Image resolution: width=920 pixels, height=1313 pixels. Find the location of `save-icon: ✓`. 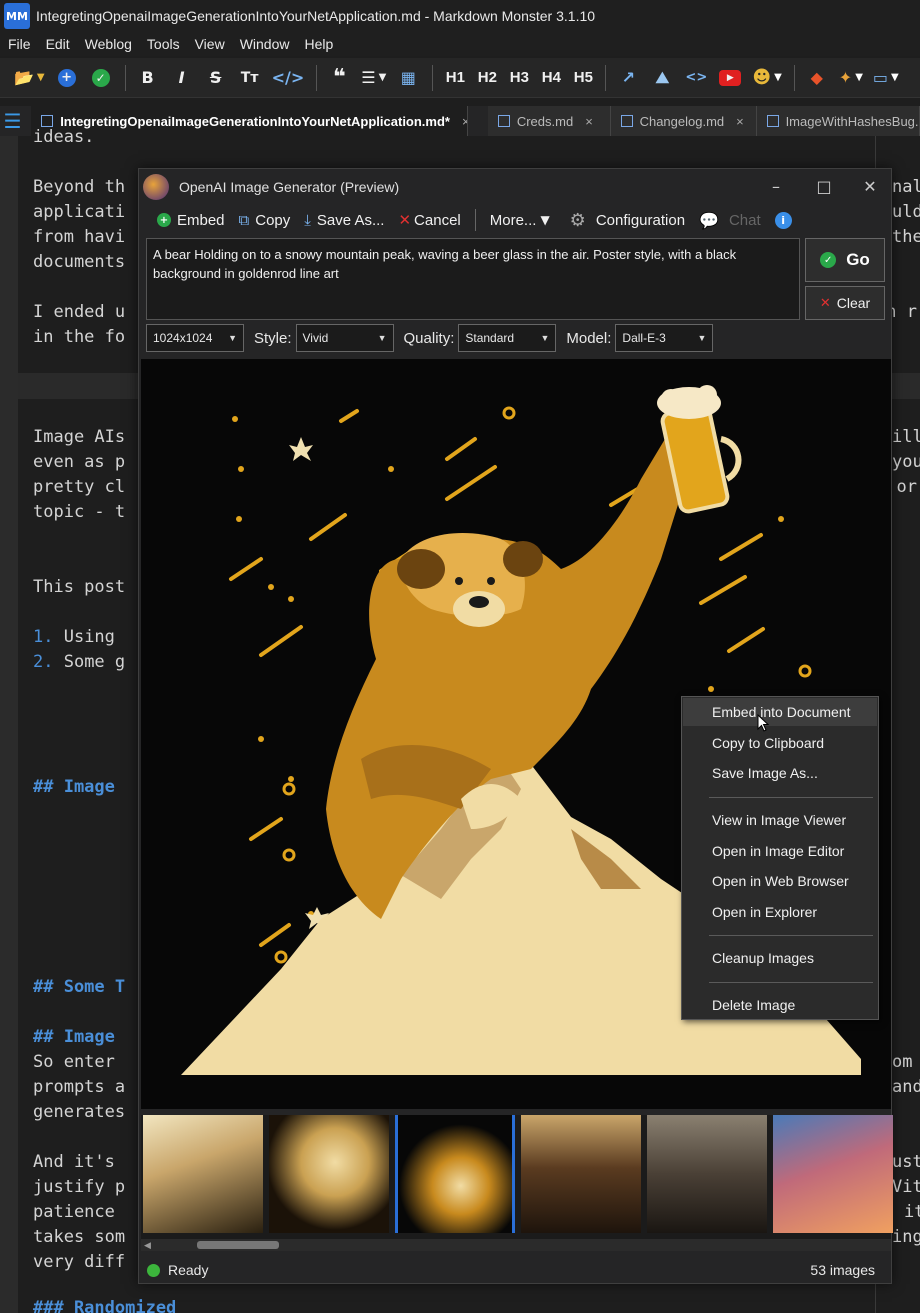

save-icon: ✓ is located at coordinates (101, 78).